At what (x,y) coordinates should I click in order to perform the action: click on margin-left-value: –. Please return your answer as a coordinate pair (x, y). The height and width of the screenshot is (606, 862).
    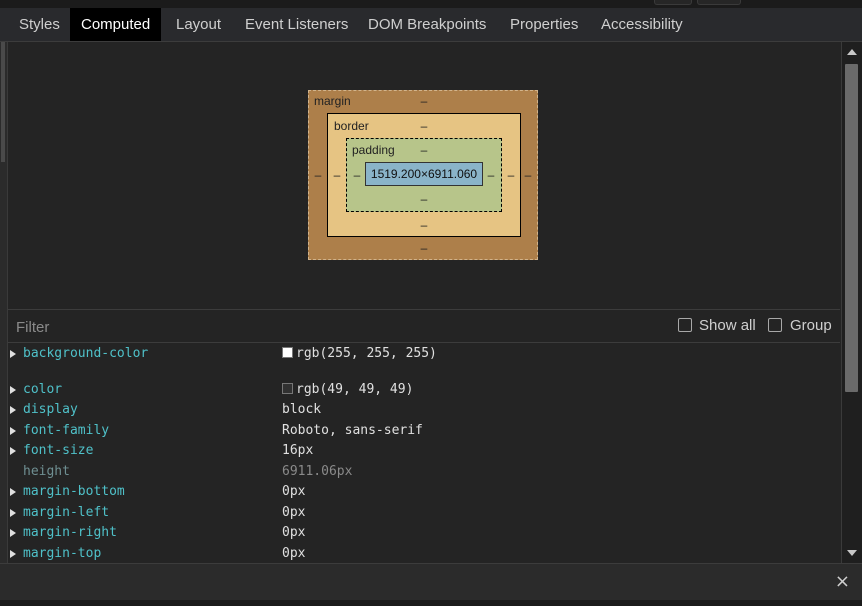
    Looking at the image, I should click on (318, 175).